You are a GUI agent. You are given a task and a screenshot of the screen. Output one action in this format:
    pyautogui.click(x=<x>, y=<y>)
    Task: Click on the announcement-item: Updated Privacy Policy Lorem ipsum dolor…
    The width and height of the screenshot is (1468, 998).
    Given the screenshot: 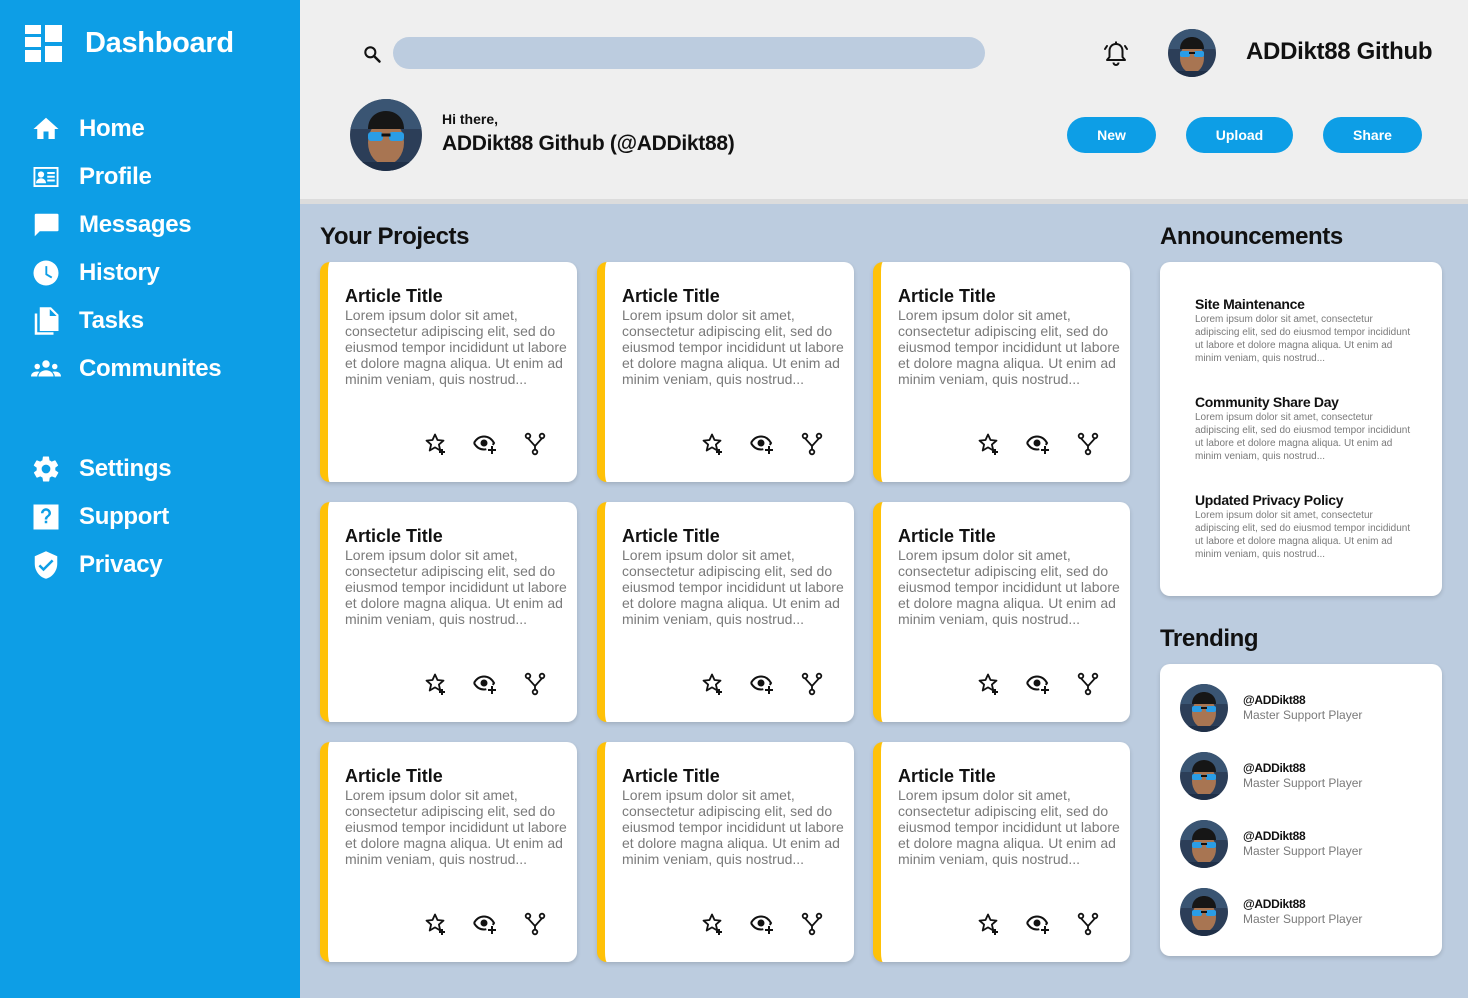 What is the action you would take?
    pyautogui.click(x=1305, y=526)
    